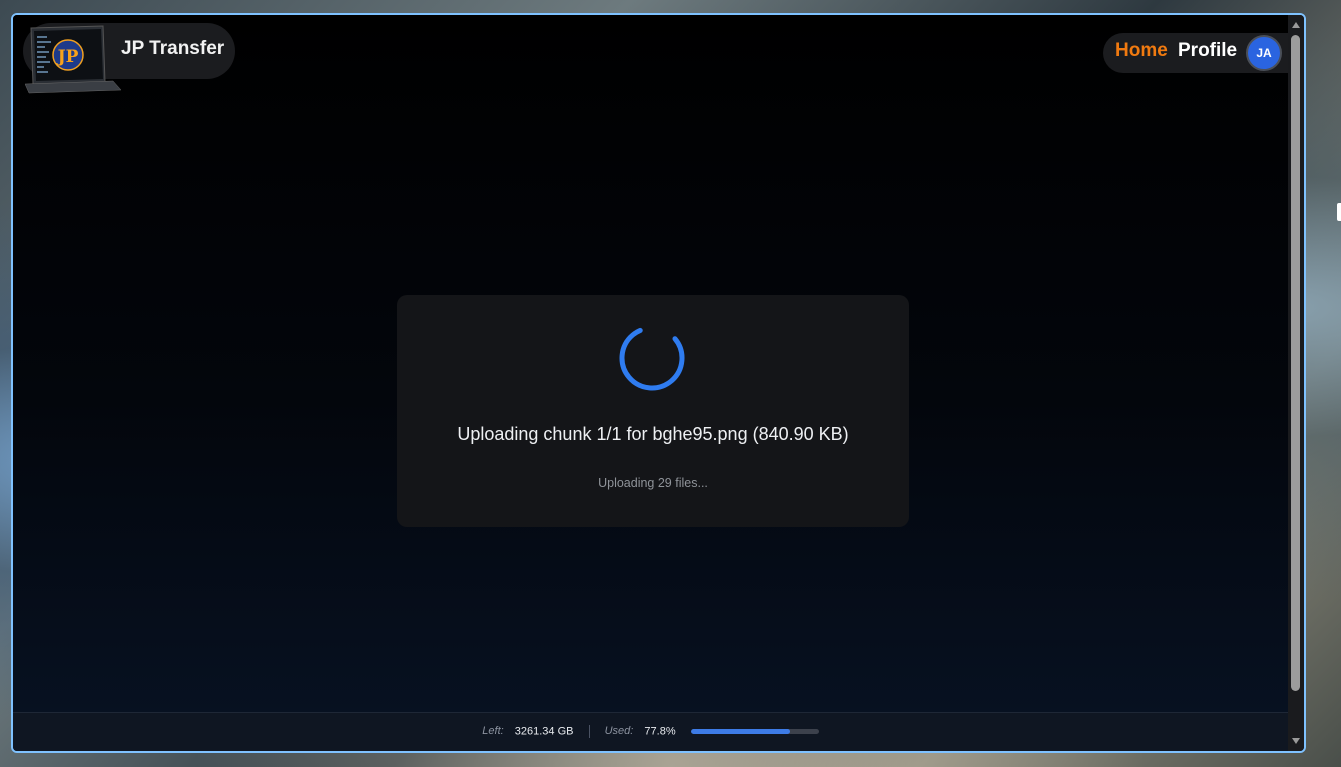 This screenshot has width=1341, height=767. What do you see at coordinates (589, 731) in the screenshot?
I see `footer-divider` at bounding box center [589, 731].